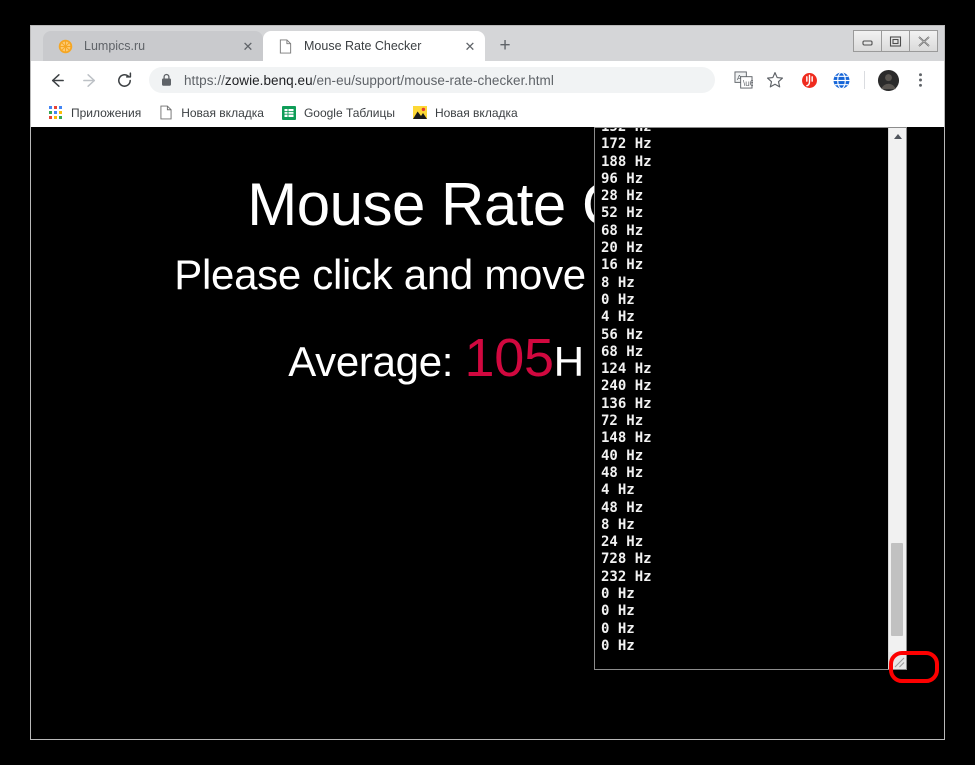  I want to click on rate-log-row: 152 Hz, so click(626, 131).